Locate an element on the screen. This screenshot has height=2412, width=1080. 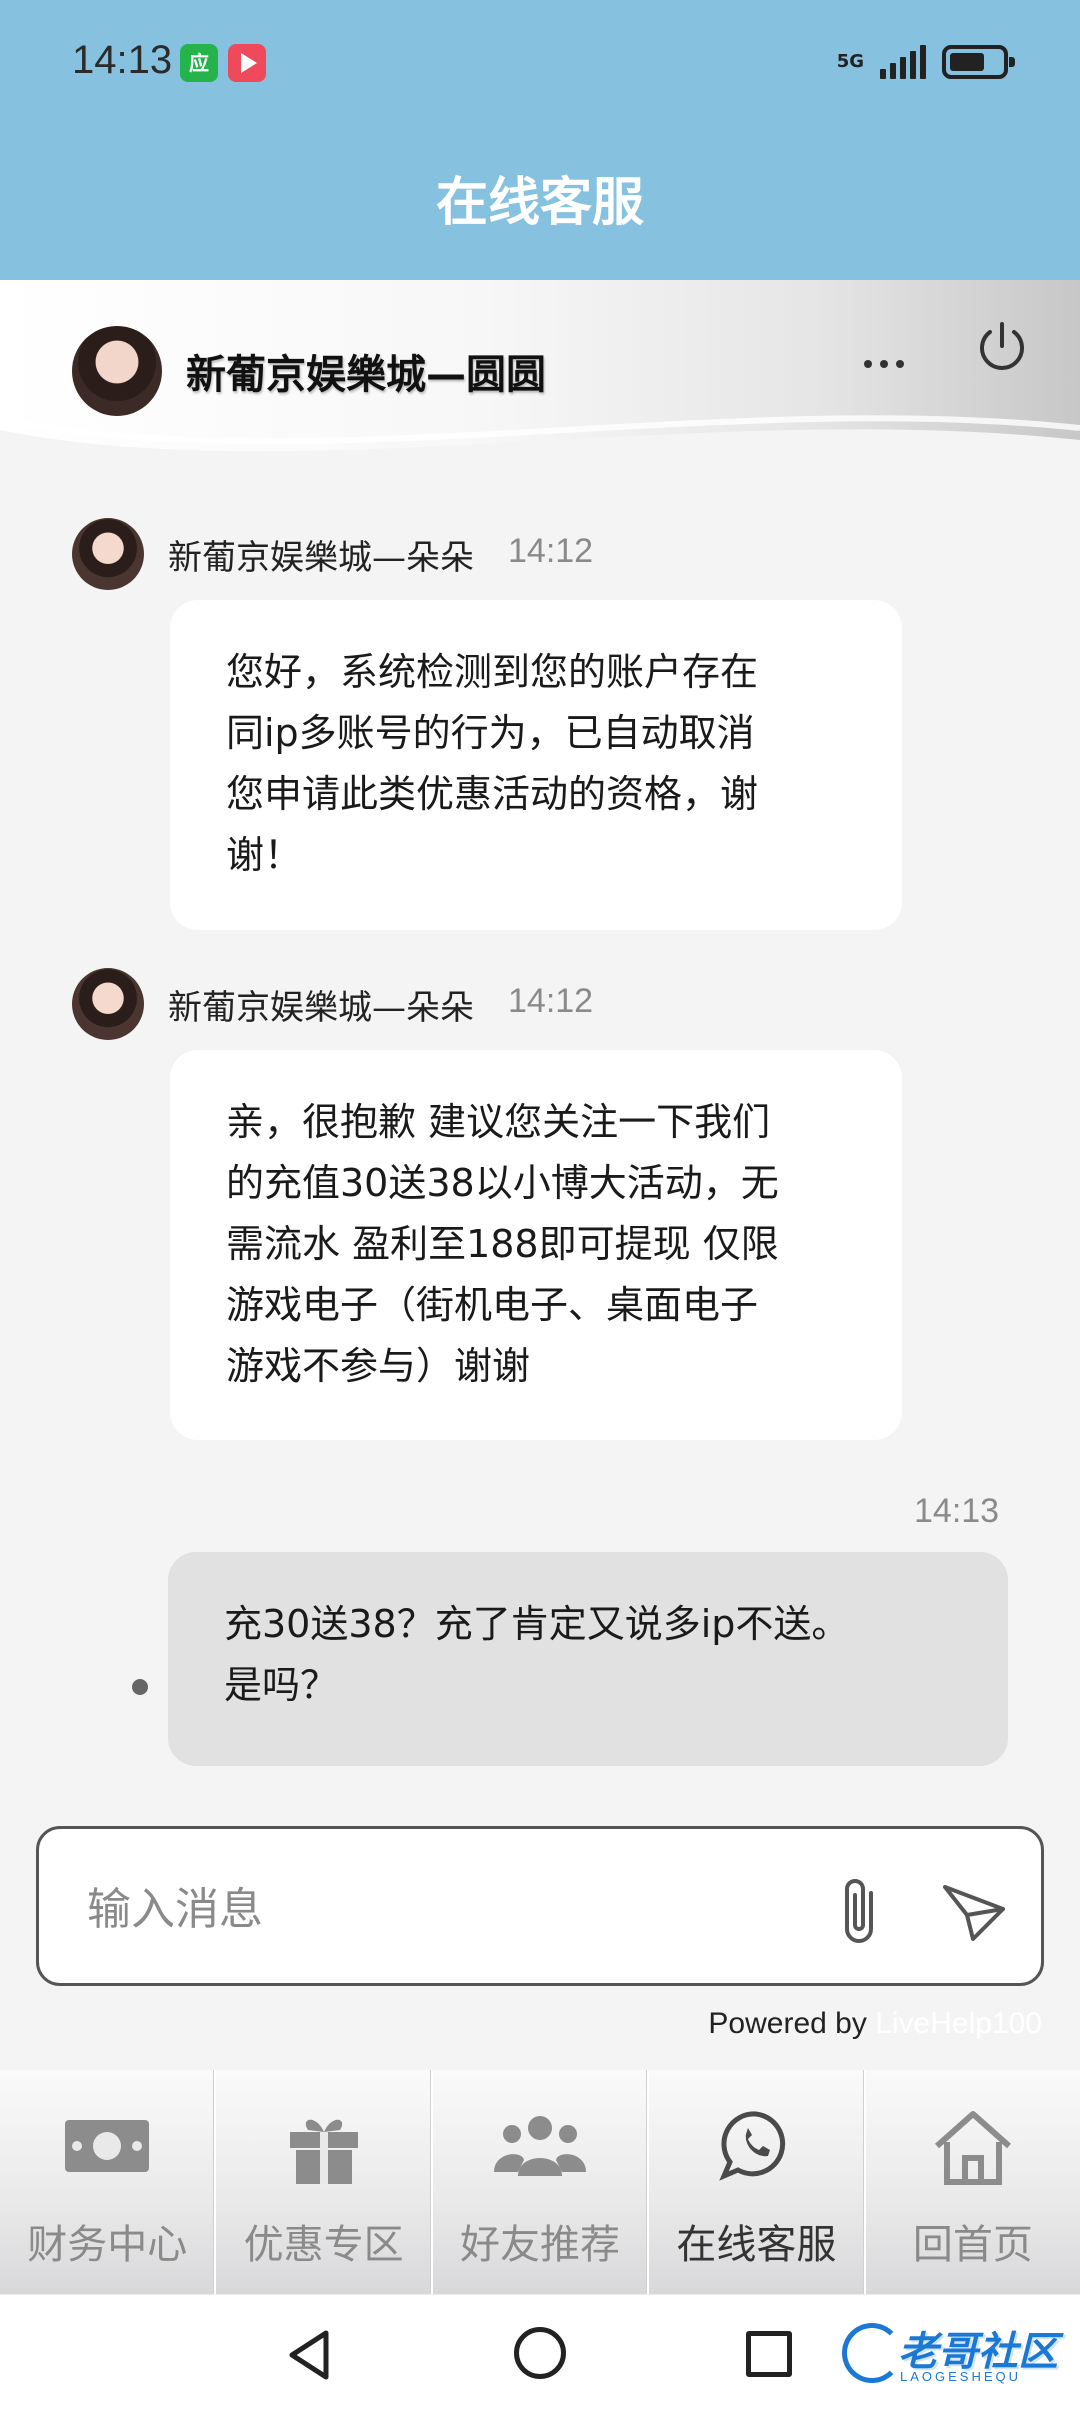
message-line: 您好，系统检测到您的账户存在 is located at coordinates (492, 672).